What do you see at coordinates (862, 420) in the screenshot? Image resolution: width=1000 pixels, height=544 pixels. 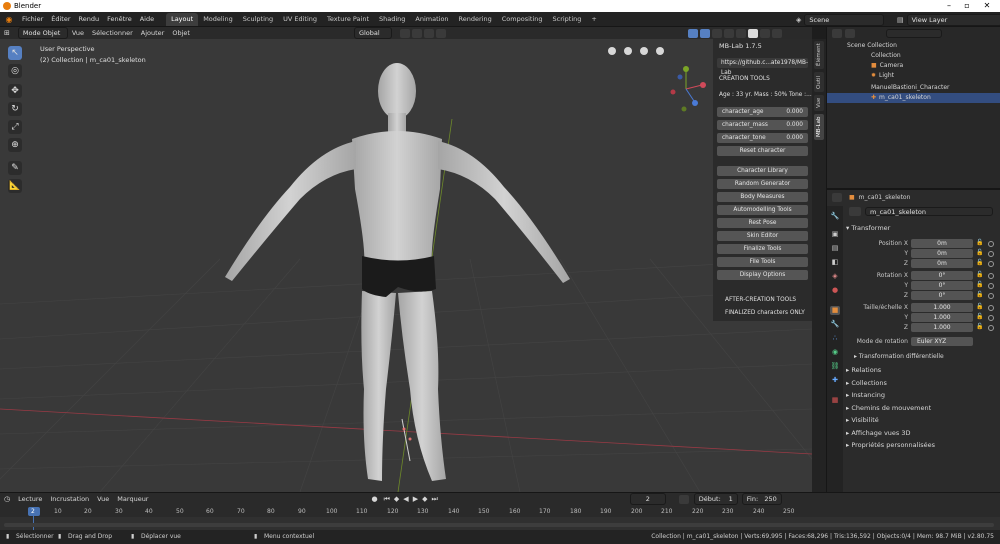 I see `visibility-section: ▸ Visibilité` at bounding box center [862, 420].